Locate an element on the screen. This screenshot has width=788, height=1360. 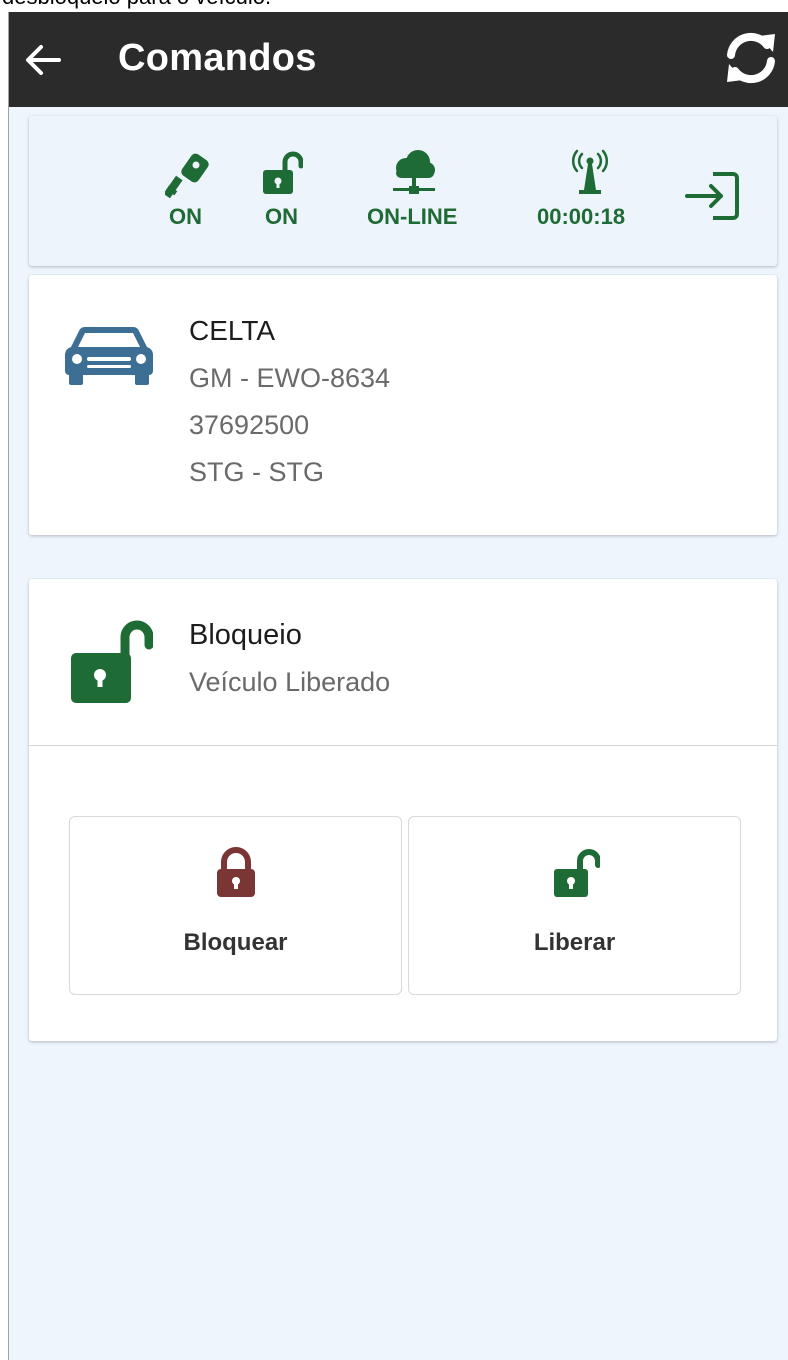
page-title: Comandos is located at coordinates (217, 58).